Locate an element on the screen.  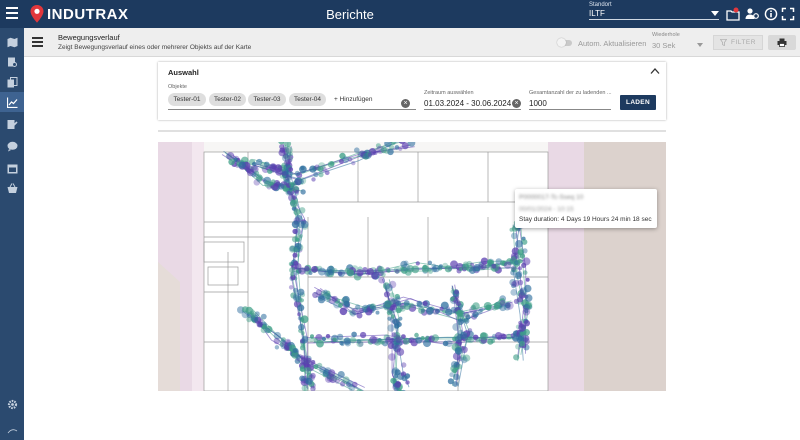
map-pin-icon is located at coordinates (733, 14).